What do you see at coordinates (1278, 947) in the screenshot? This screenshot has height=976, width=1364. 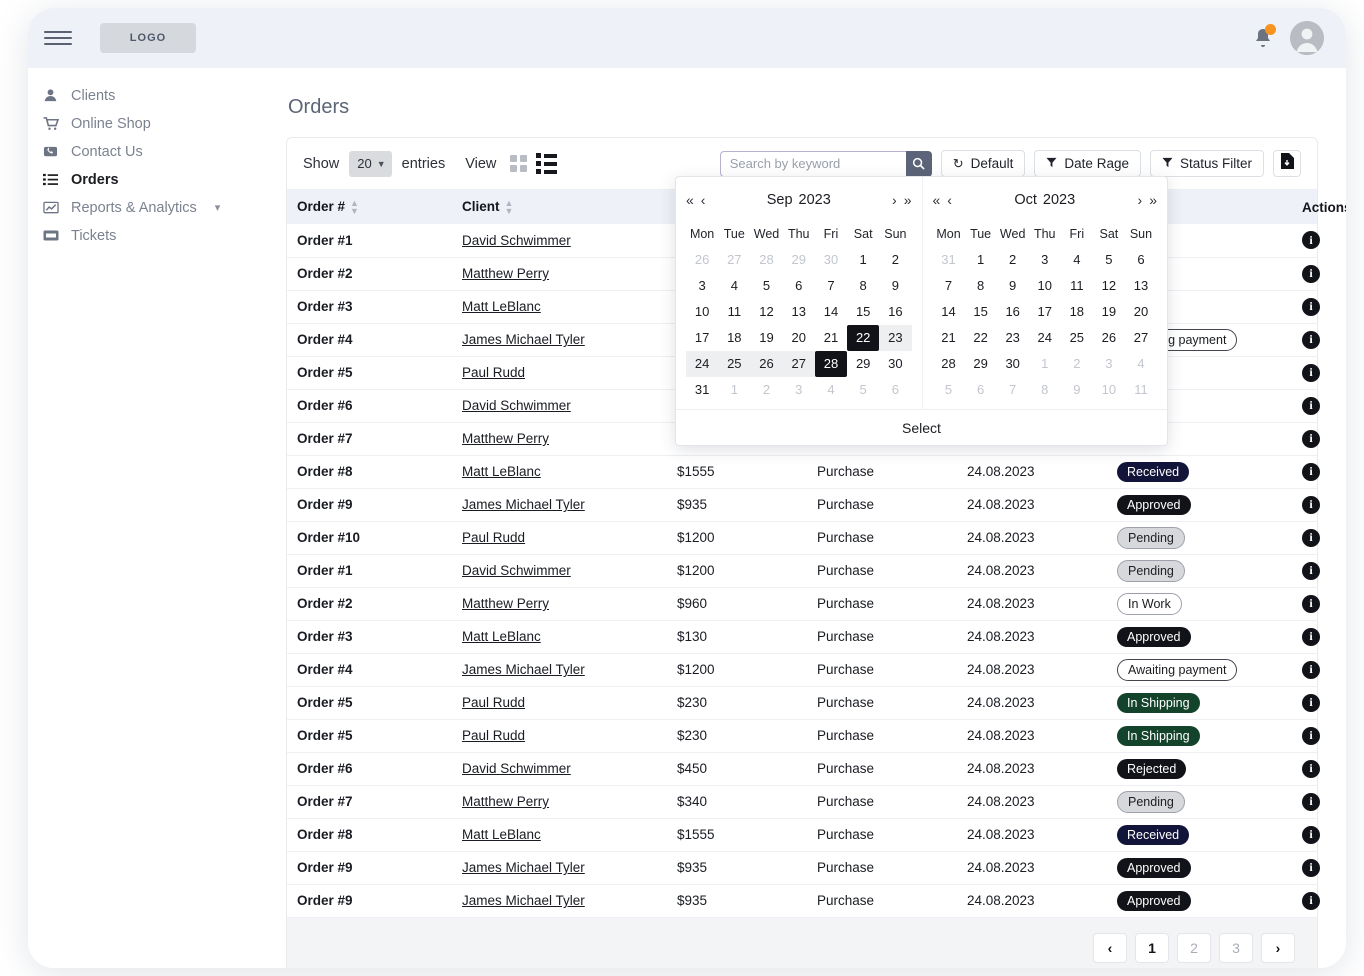 I see `pagination-next: ›` at bounding box center [1278, 947].